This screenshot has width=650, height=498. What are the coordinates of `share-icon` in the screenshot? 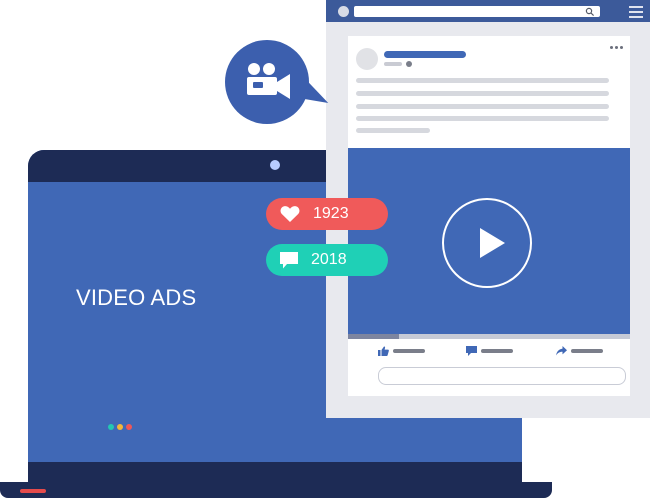 It's located at (561, 351).